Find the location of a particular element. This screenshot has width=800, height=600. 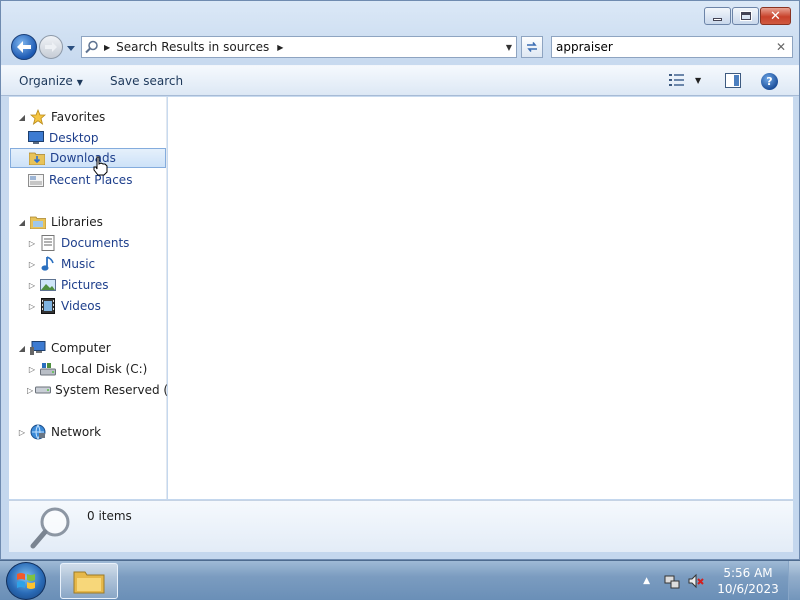

desktop-icon is located at coordinates (36, 138).